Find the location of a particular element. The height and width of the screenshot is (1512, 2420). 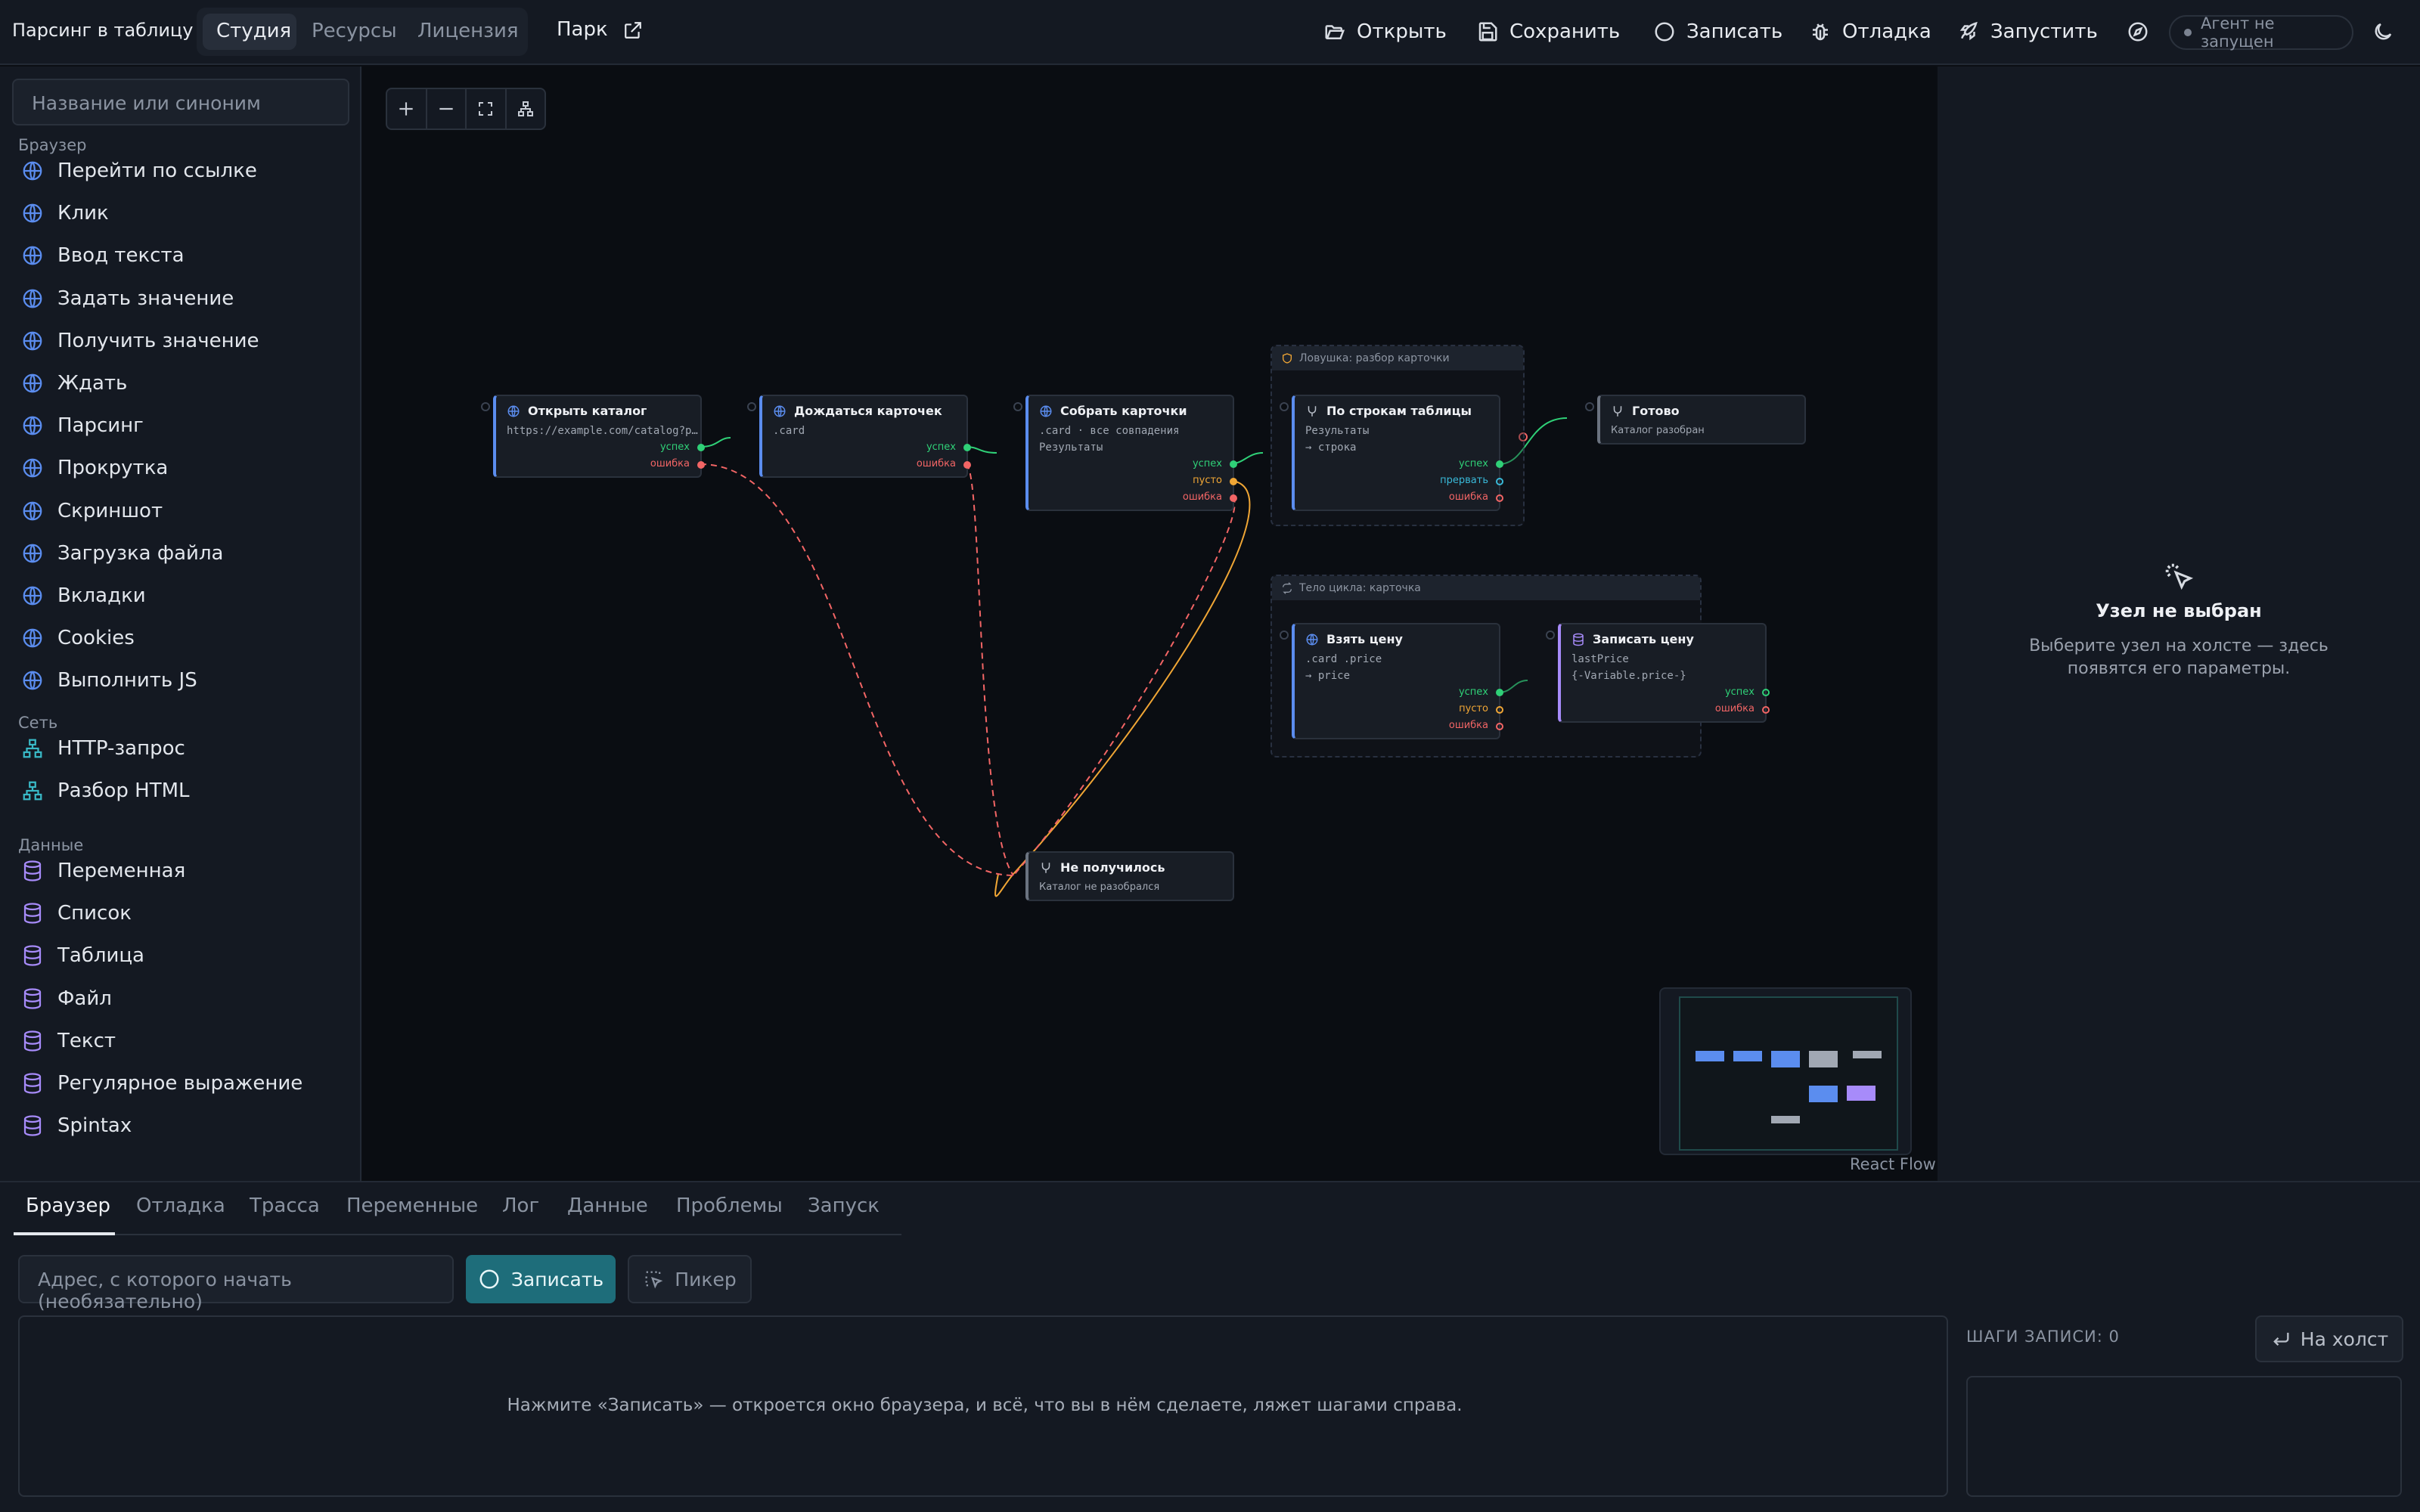

palette-item: Cookies is located at coordinates (78, 638).